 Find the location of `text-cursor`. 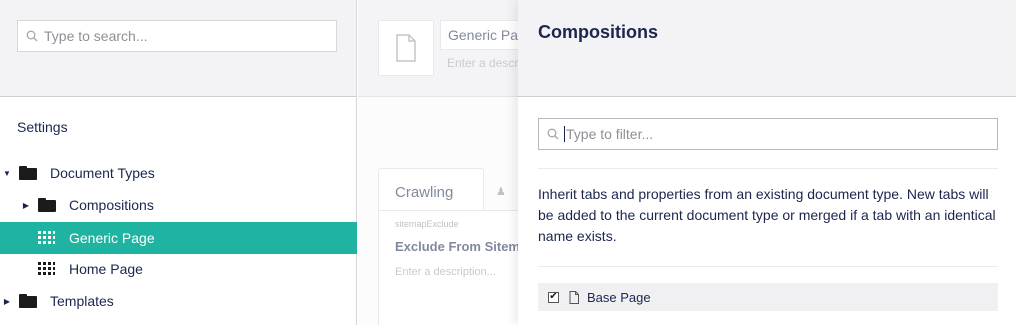

text-cursor is located at coordinates (564, 134).